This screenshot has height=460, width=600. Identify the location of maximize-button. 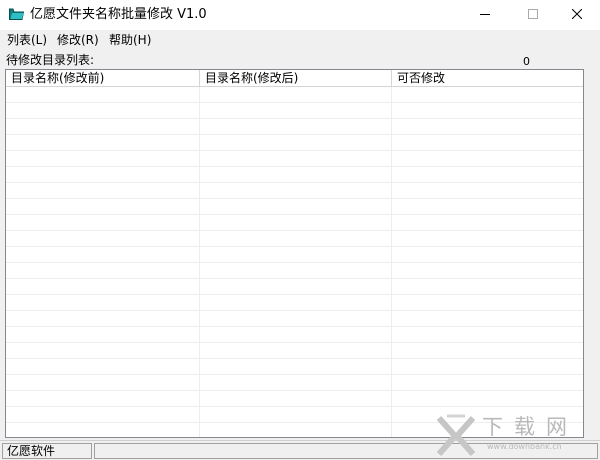
(533, 15).